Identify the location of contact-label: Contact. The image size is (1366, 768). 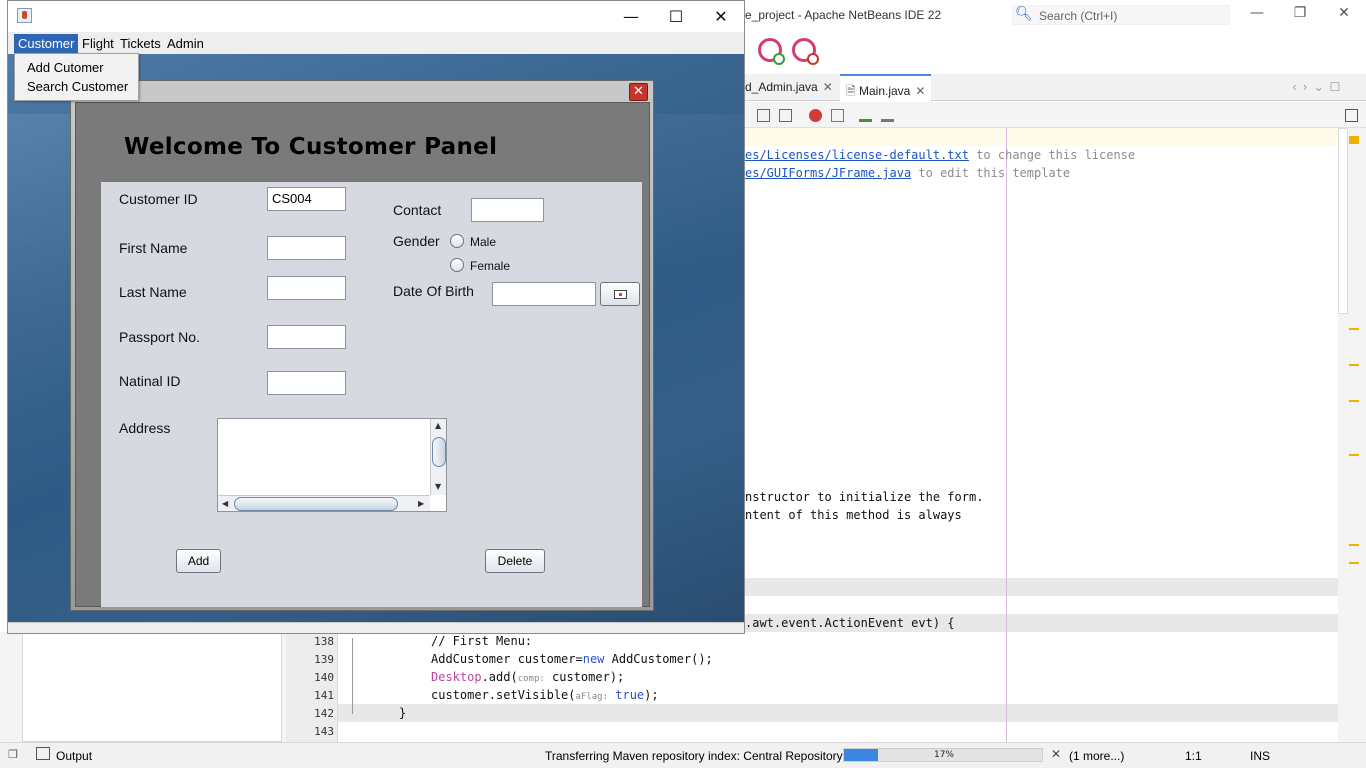
(417, 210).